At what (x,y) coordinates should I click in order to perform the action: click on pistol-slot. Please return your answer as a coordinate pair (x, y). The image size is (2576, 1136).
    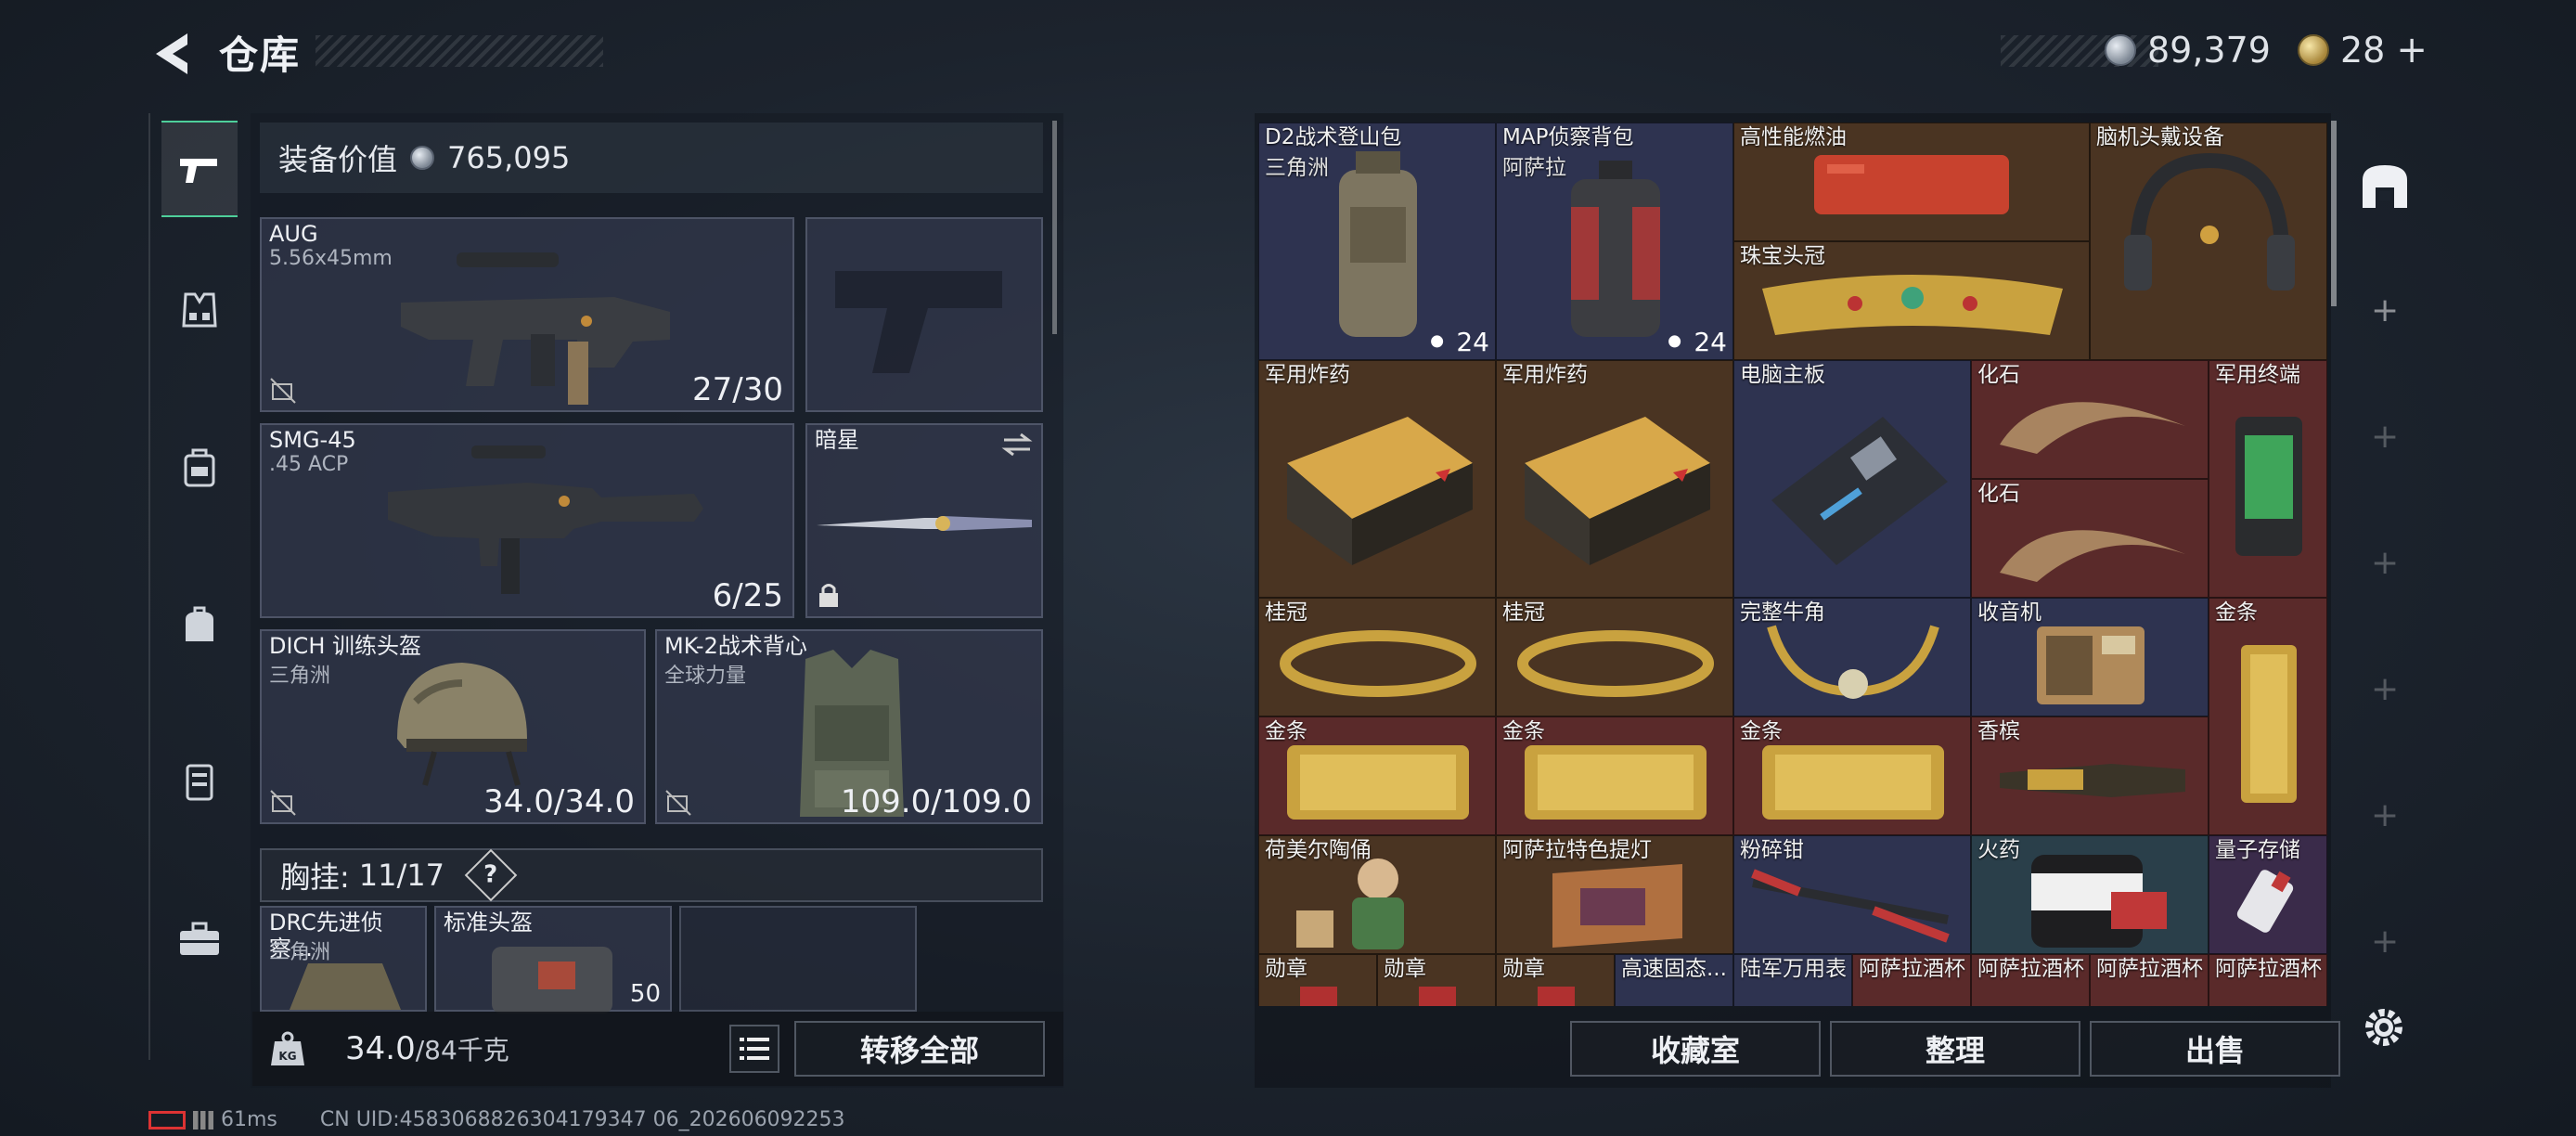
    Looking at the image, I should click on (924, 314).